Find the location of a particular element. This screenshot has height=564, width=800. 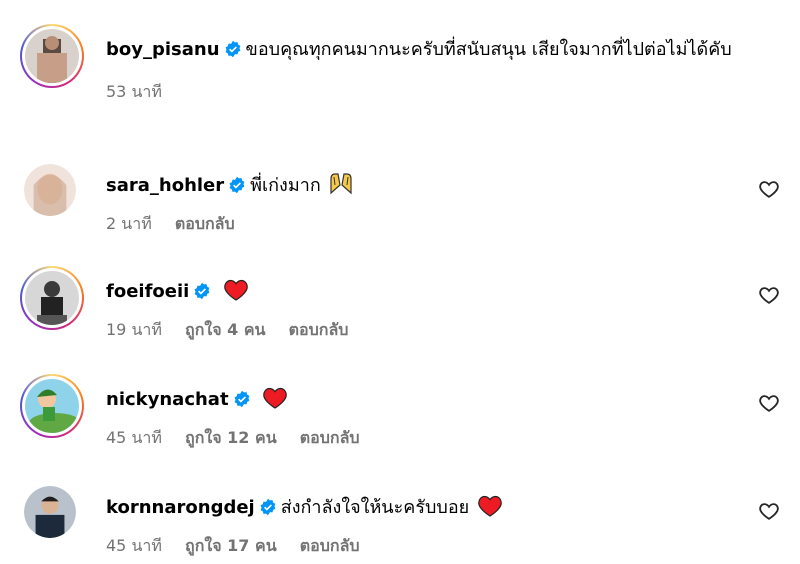

likes-count: ถูกใจ 17 คน is located at coordinates (231, 545).